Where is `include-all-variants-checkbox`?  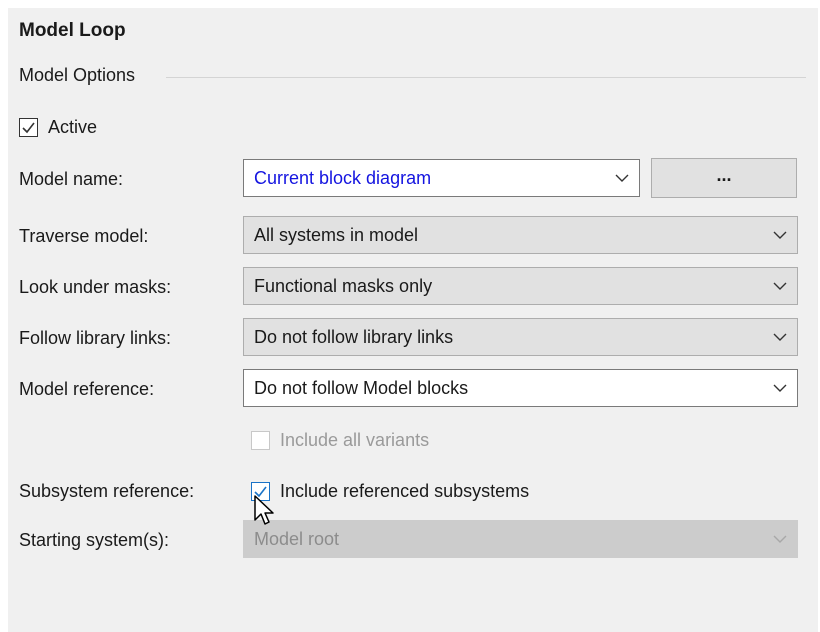
include-all-variants-checkbox is located at coordinates (260, 440).